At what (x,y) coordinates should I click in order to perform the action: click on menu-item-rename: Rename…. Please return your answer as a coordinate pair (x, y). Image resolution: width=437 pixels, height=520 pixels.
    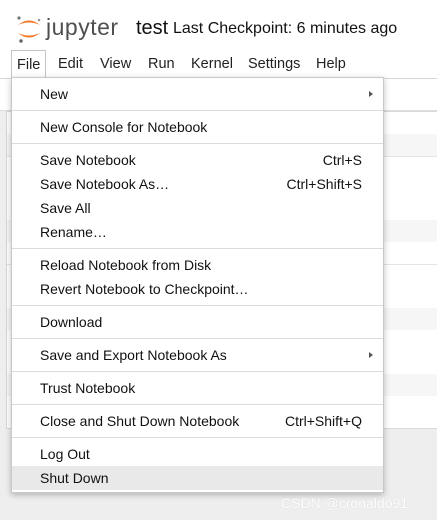
    Looking at the image, I should click on (197, 232).